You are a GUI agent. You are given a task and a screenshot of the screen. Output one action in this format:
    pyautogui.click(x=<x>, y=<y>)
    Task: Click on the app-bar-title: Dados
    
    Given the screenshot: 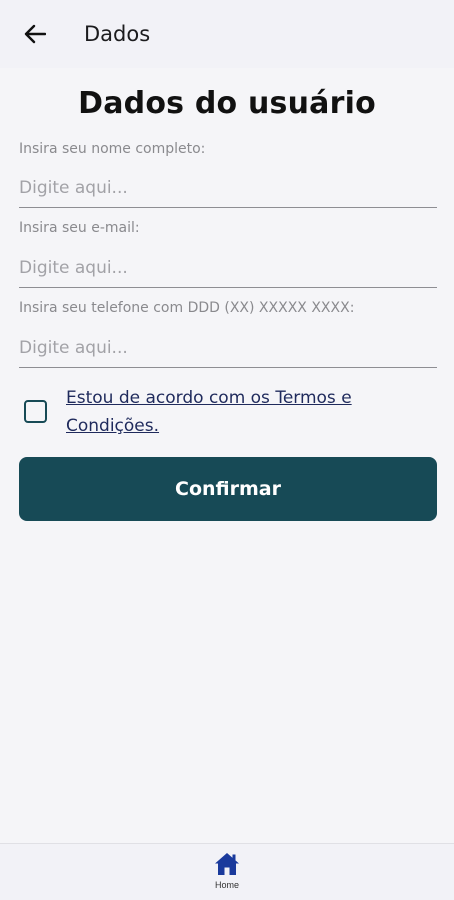 What is the action you would take?
    pyautogui.click(x=117, y=34)
    